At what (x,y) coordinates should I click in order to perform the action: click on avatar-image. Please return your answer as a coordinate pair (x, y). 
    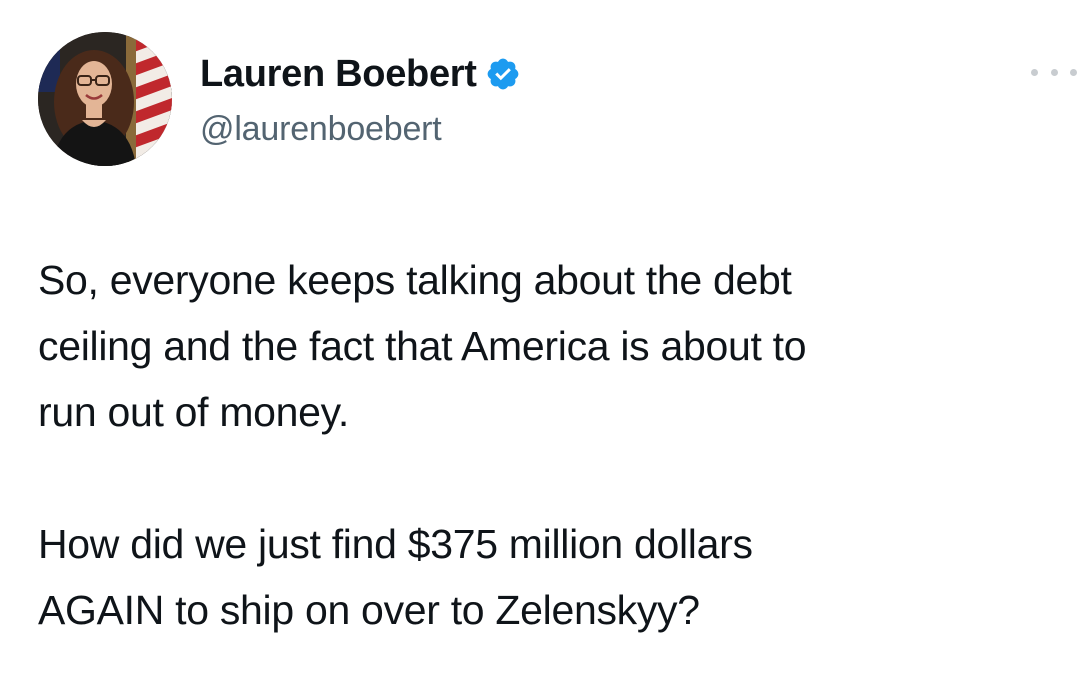
    Looking at the image, I should click on (105, 99).